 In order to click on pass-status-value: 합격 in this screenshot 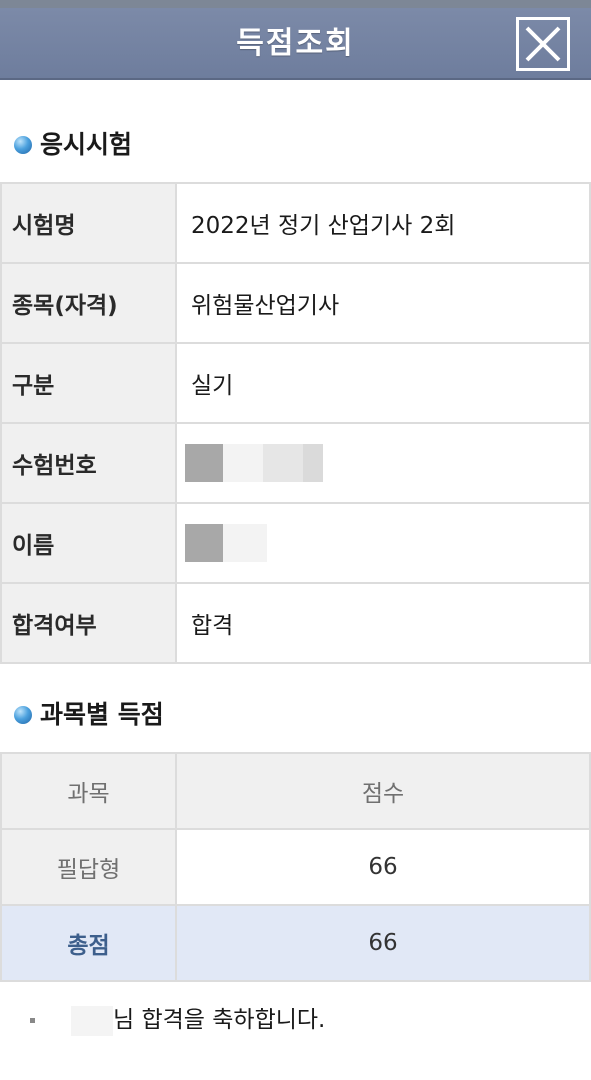, I will do `click(383, 623)`.